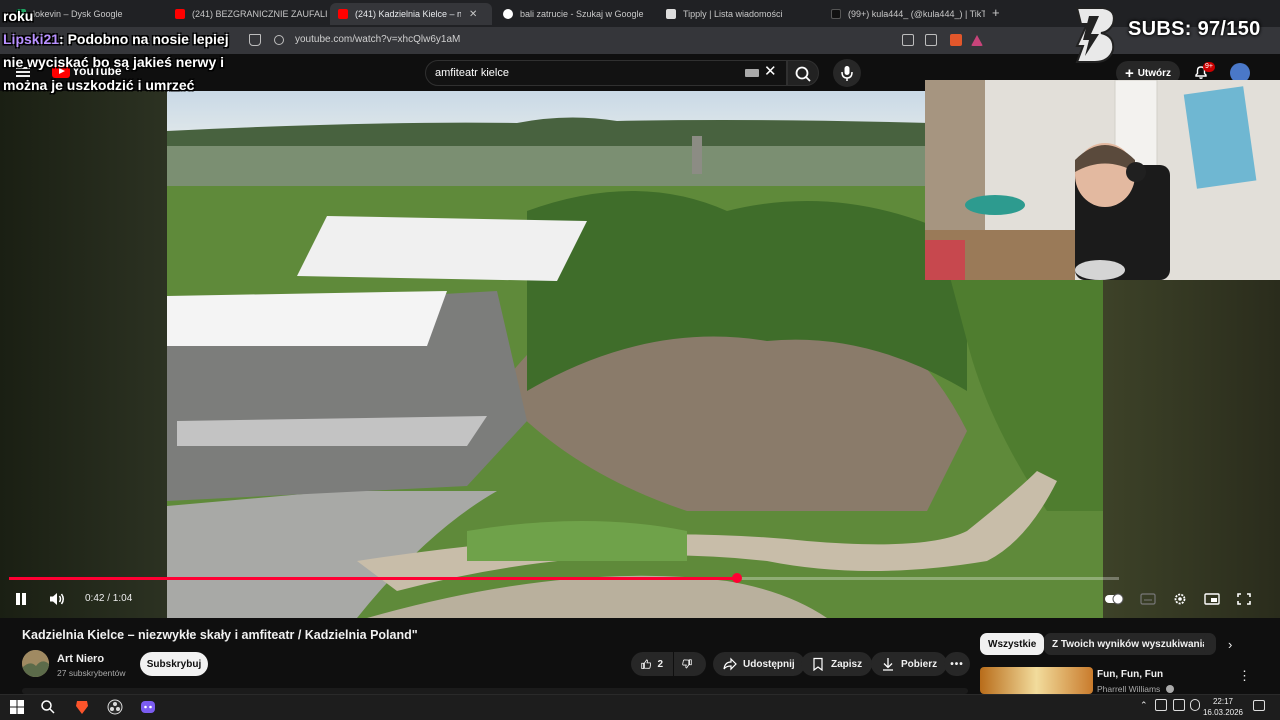  I want to click on volume-tray-icon, so click(1161, 705).